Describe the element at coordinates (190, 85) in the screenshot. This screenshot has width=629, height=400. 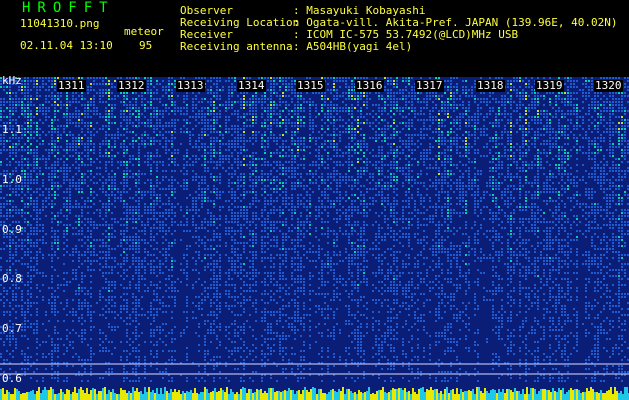
I see `minute-label: 1313` at that location.